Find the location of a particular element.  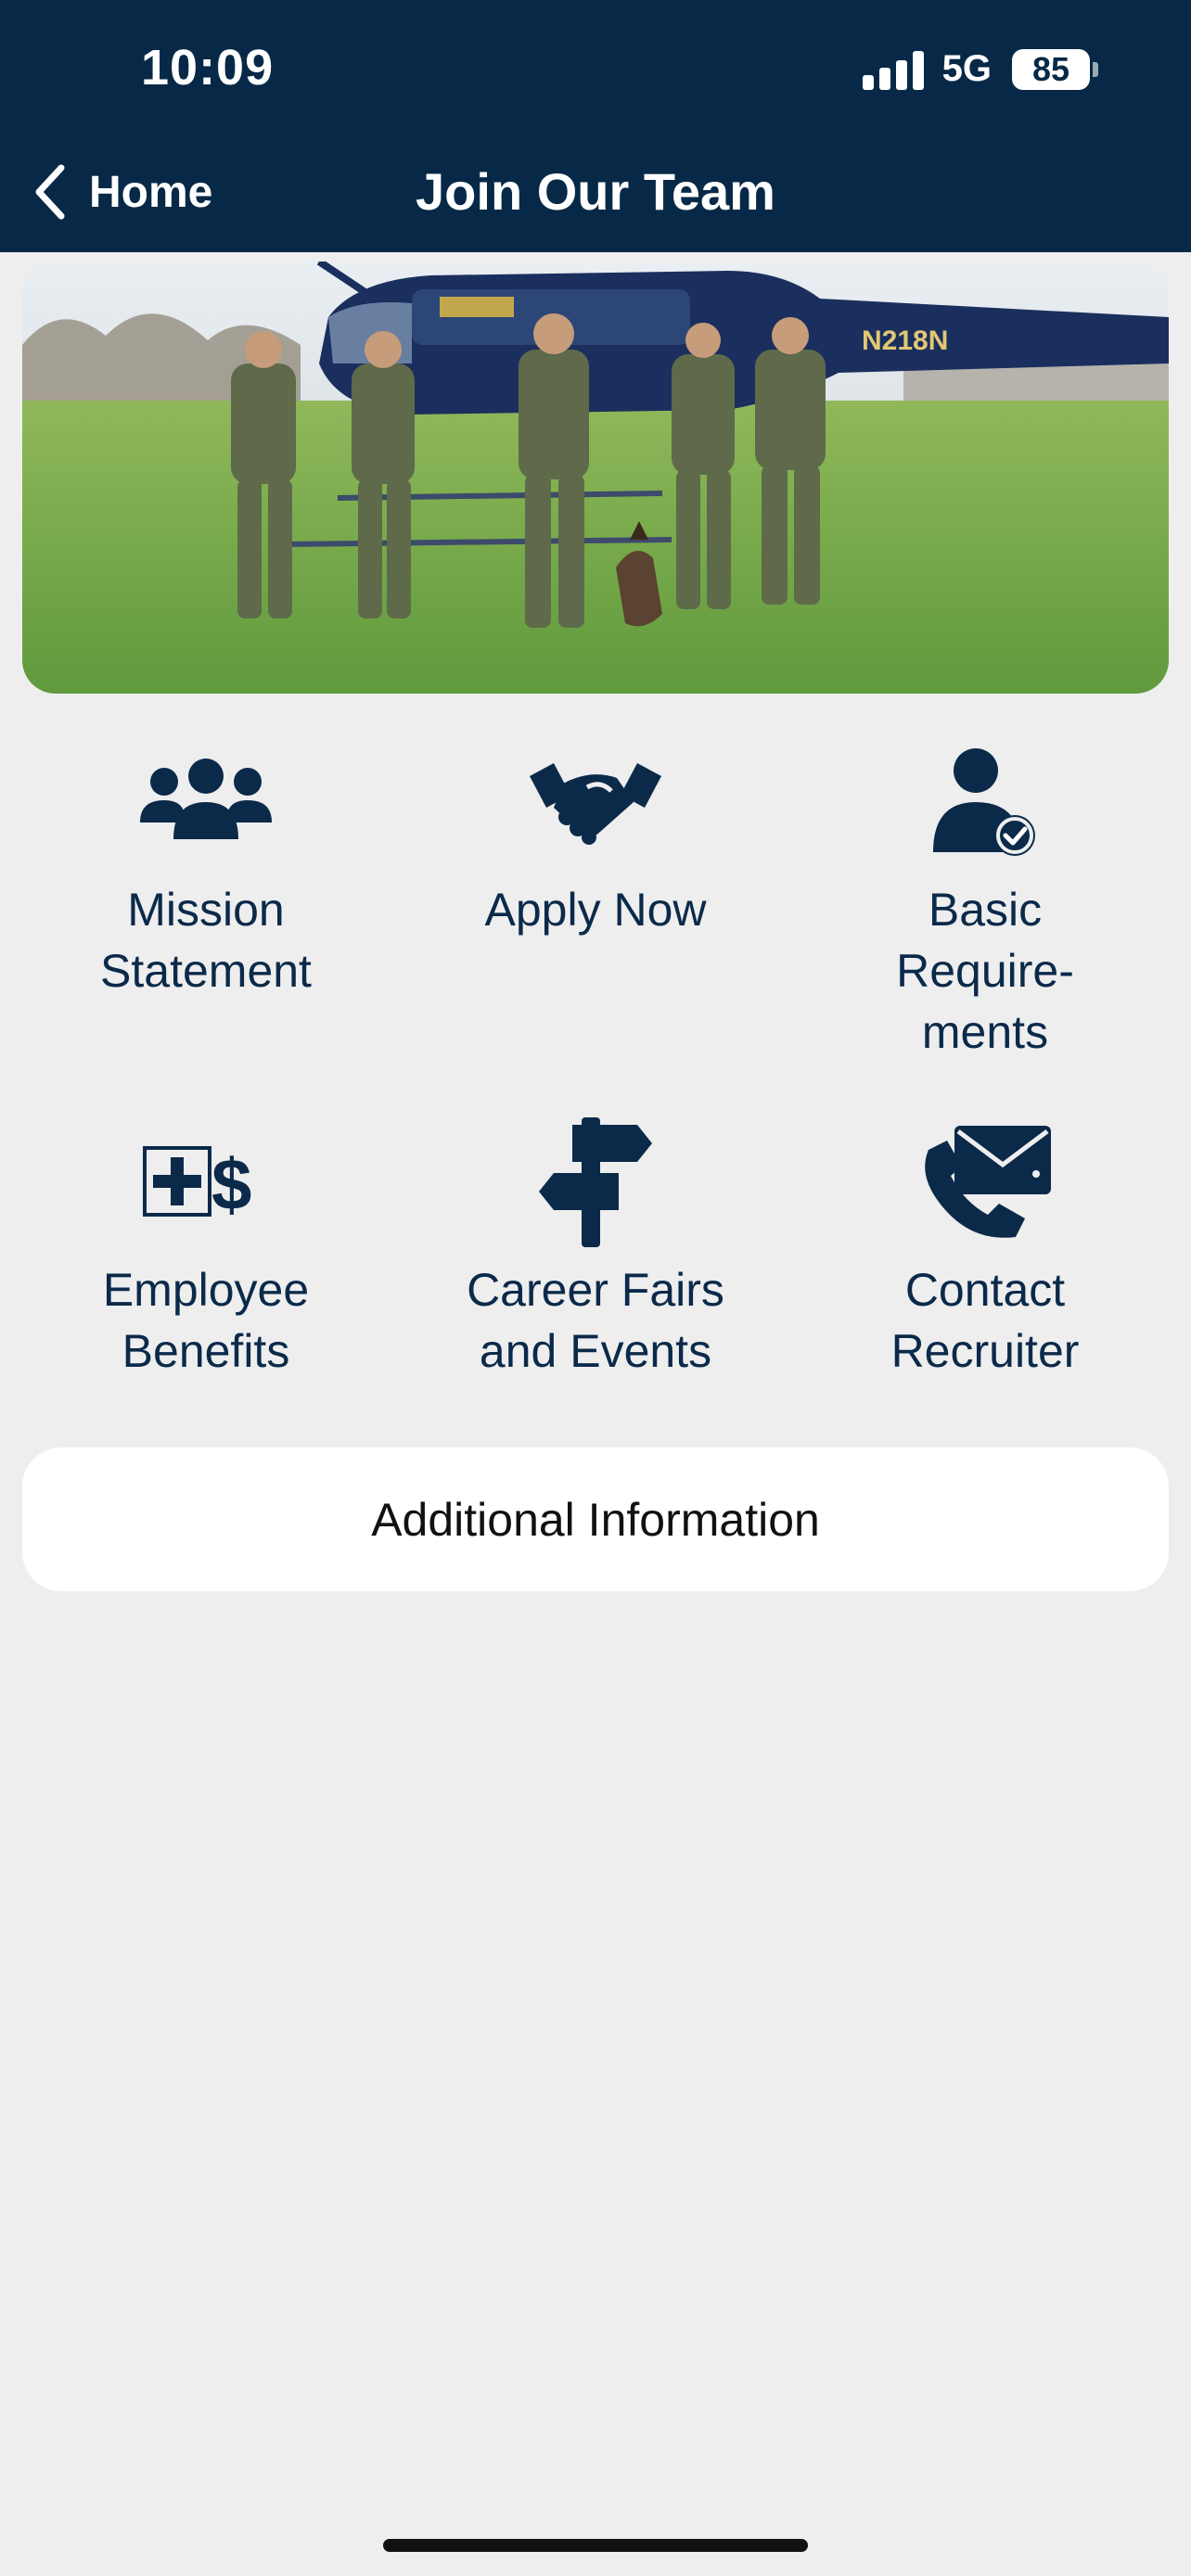

tile-label: Career Fairs and Events is located at coordinates (595, 1320).